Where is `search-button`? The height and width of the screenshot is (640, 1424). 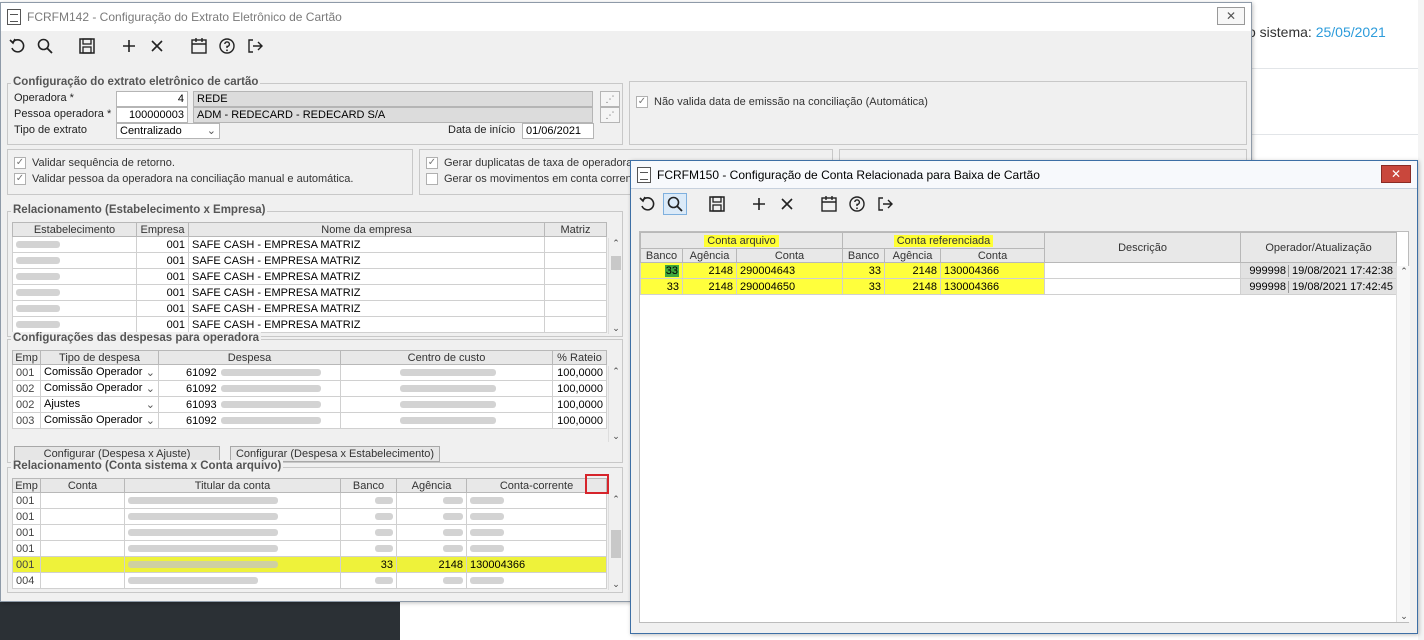
search-button is located at coordinates (675, 204).